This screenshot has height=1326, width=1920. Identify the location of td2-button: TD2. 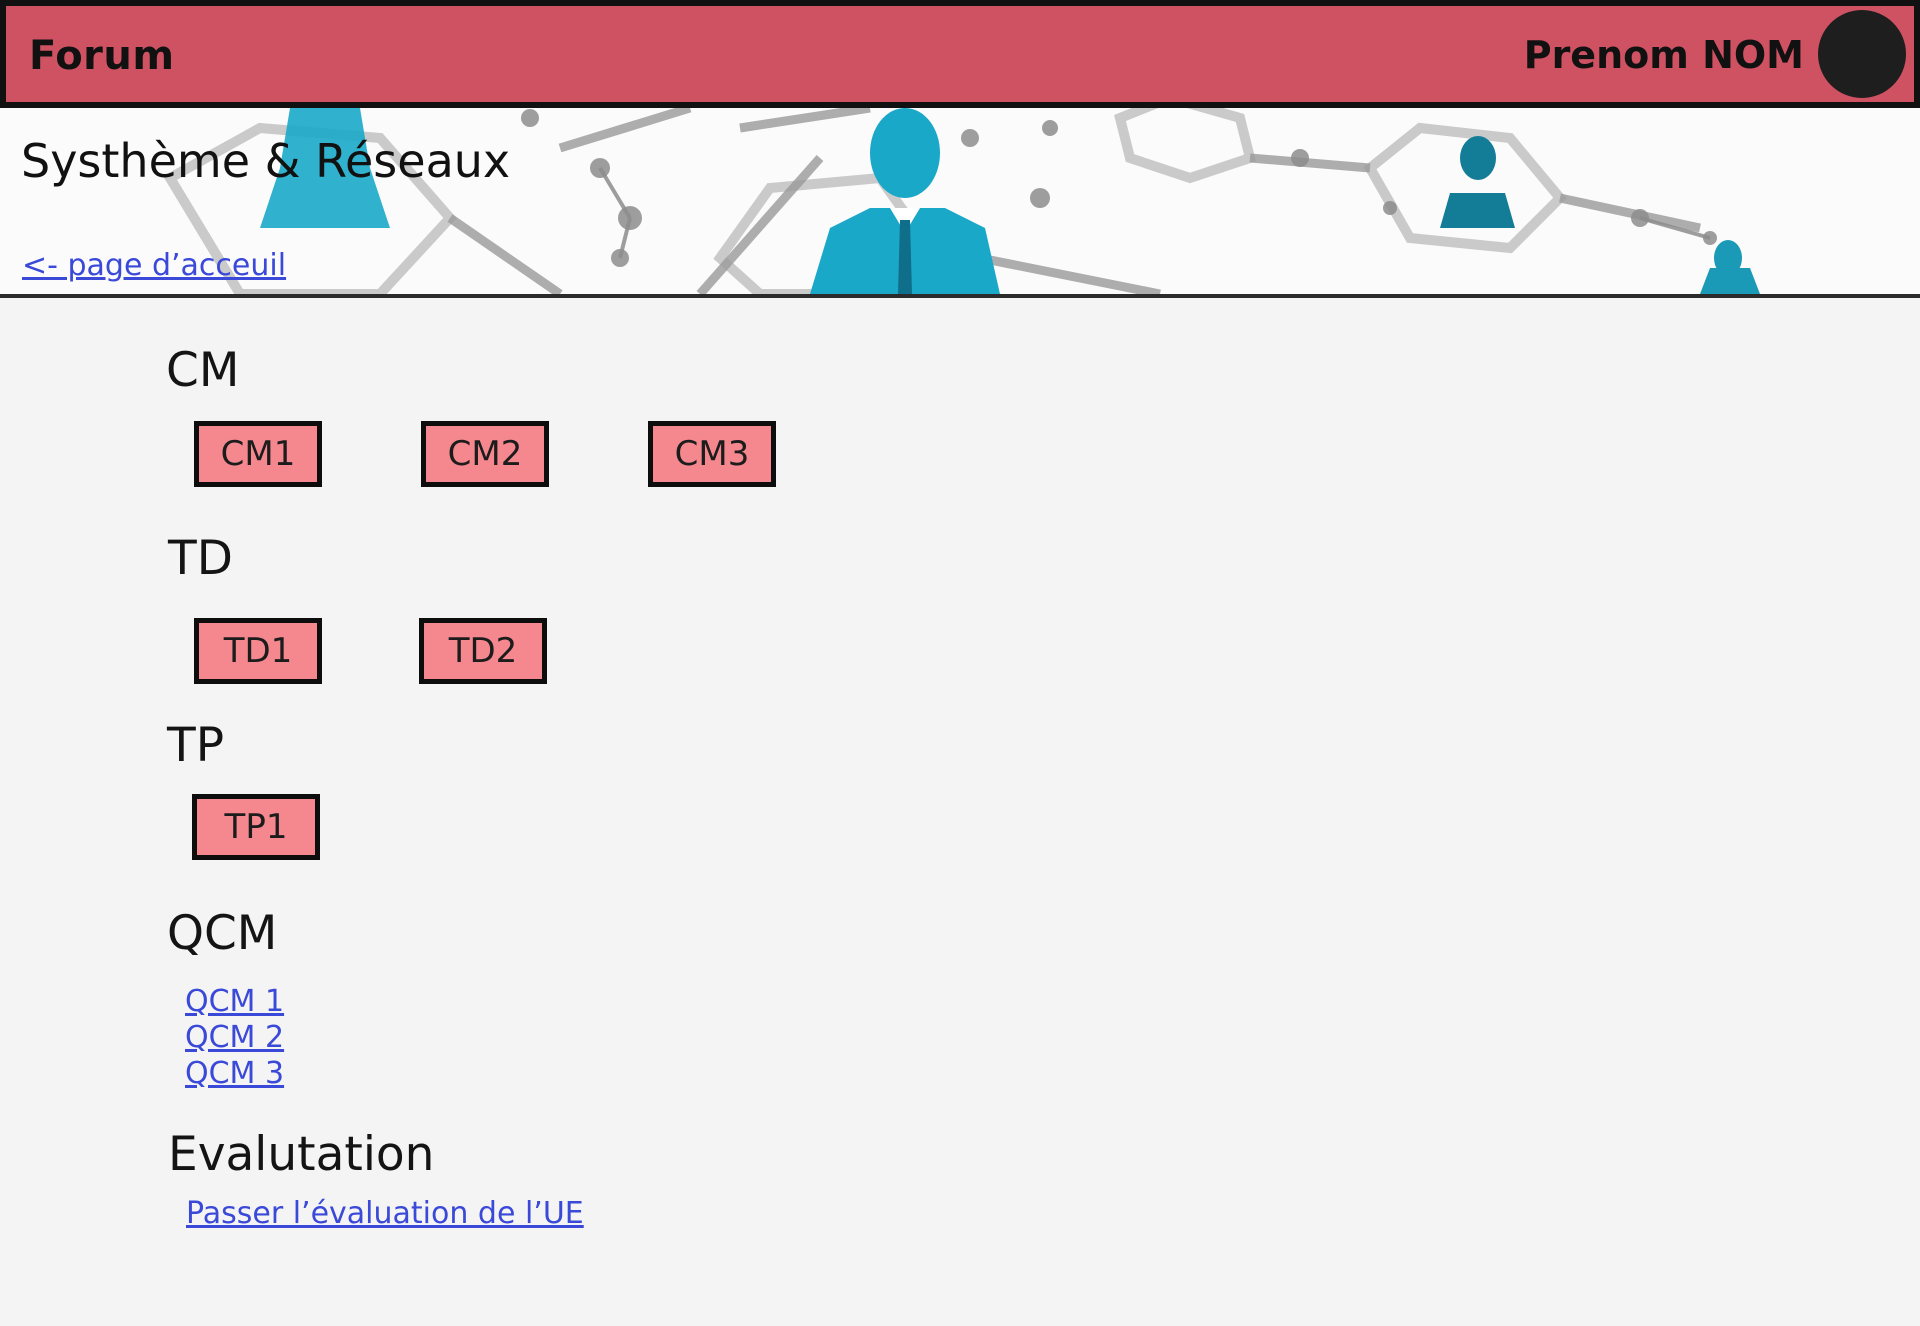
(483, 651).